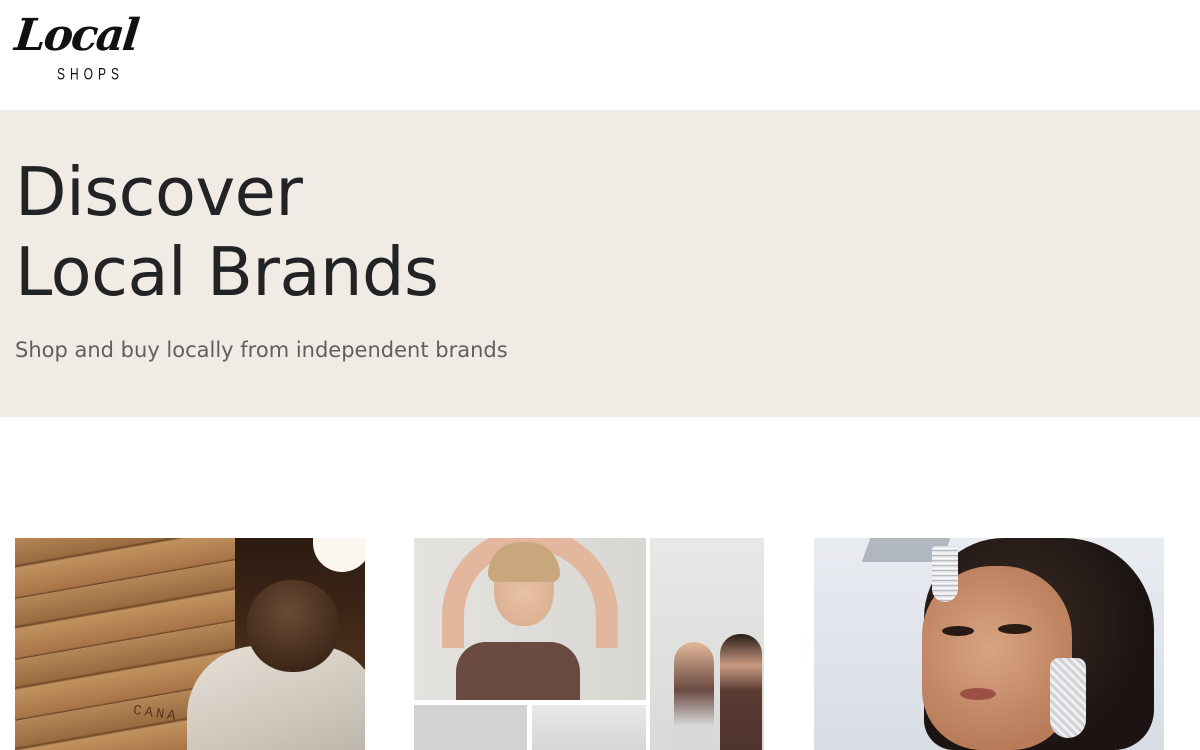 This screenshot has height=750, width=1200. What do you see at coordinates (945, 574) in the screenshot?
I see `maang-tikka-jewelry` at bounding box center [945, 574].